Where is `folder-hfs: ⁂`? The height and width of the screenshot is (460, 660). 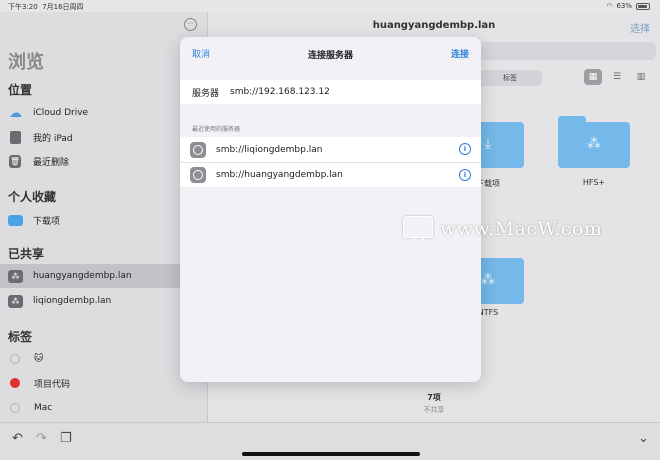
folder-hfs: ⁂ is located at coordinates (594, 142).